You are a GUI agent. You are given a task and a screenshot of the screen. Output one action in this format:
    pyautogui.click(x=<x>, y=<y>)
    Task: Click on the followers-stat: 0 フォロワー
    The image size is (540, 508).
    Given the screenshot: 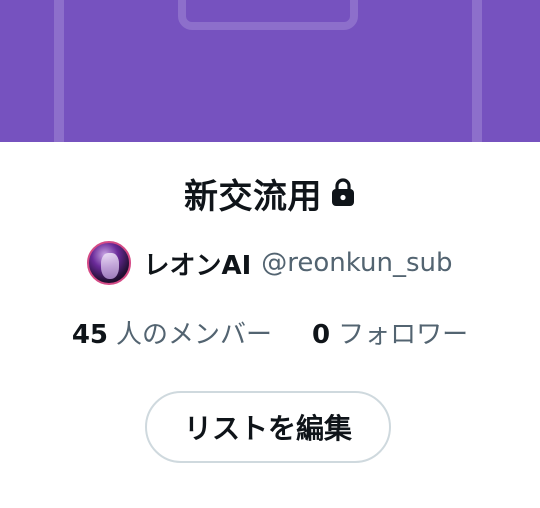 What is the action you would take?
    pyautogui.click(x=390, y=332)
    